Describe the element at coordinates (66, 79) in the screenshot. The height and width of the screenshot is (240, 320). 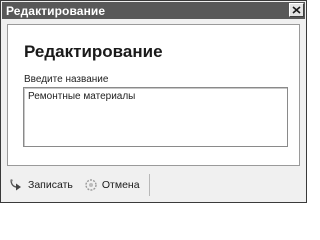
I see `name-field-label: Введите название` at that location.